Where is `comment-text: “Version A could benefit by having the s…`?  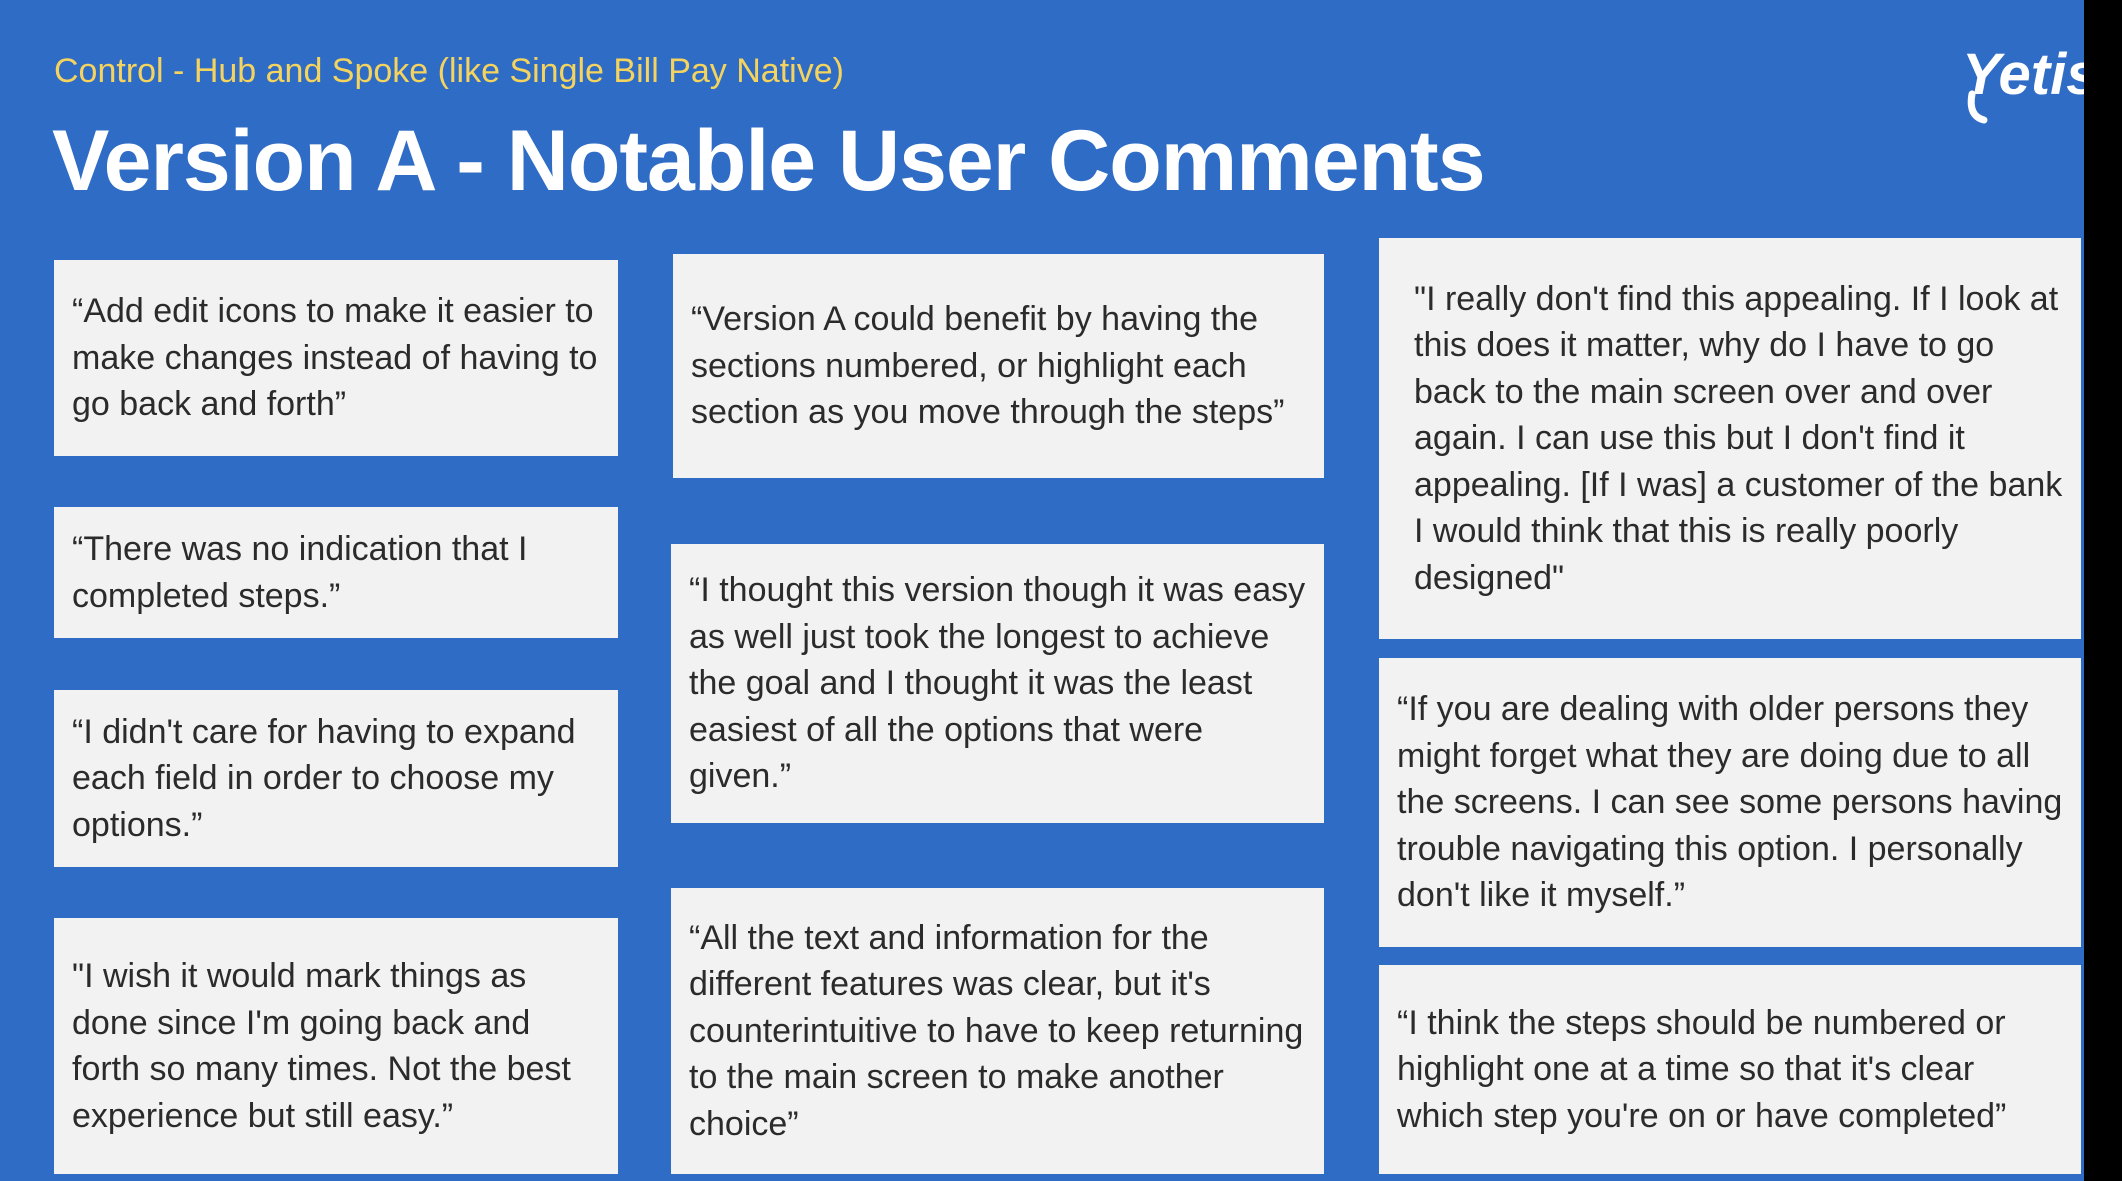
comment-text: “Version A could benefit by having the s… is located at coordinates (988, 366).